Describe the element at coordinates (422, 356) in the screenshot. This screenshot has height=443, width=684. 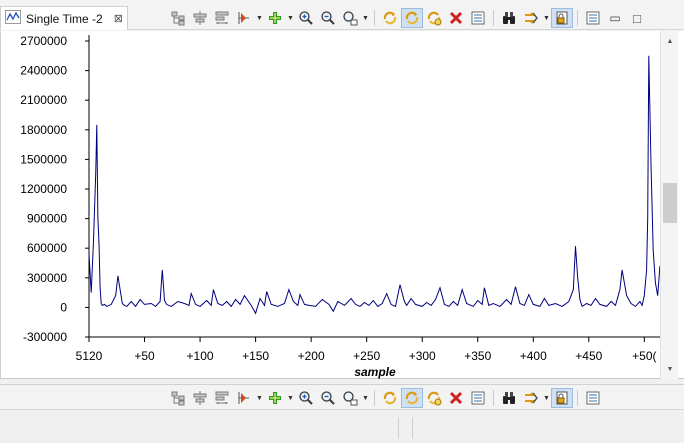
I see `x-tick-label: +300` at that location.